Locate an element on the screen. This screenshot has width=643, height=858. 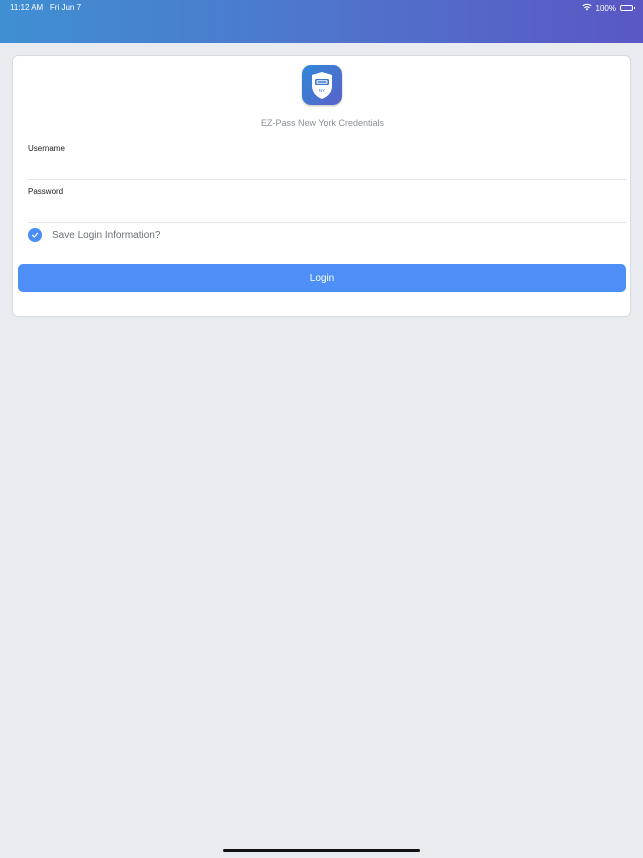
save-login-toggle: Save Login Information? is located at coordinates (94, 235).